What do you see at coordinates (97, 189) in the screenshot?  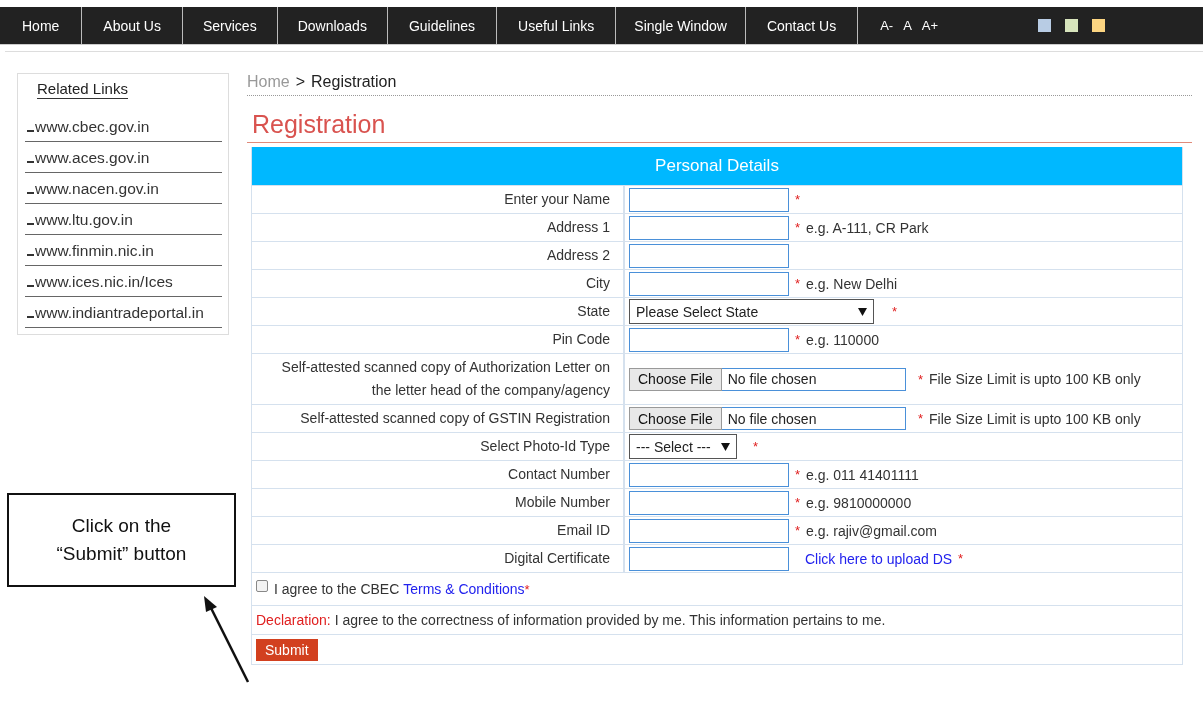 I see `related-link: www.nacen.gov.in` at bounding box center [97, 189].